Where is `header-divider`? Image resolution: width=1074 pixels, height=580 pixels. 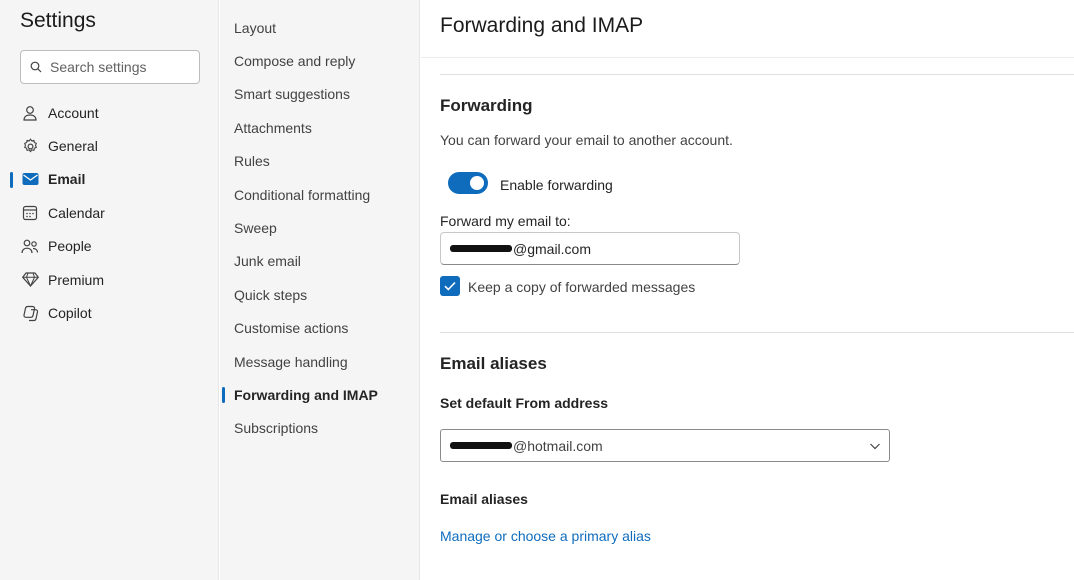 header-divider is located at coordinates (747, 57).